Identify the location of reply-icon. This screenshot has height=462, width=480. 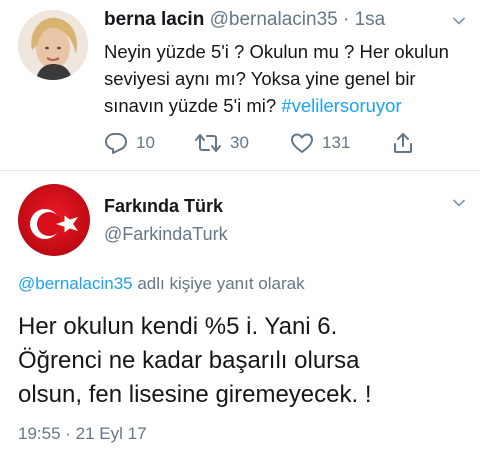
(116, 143).